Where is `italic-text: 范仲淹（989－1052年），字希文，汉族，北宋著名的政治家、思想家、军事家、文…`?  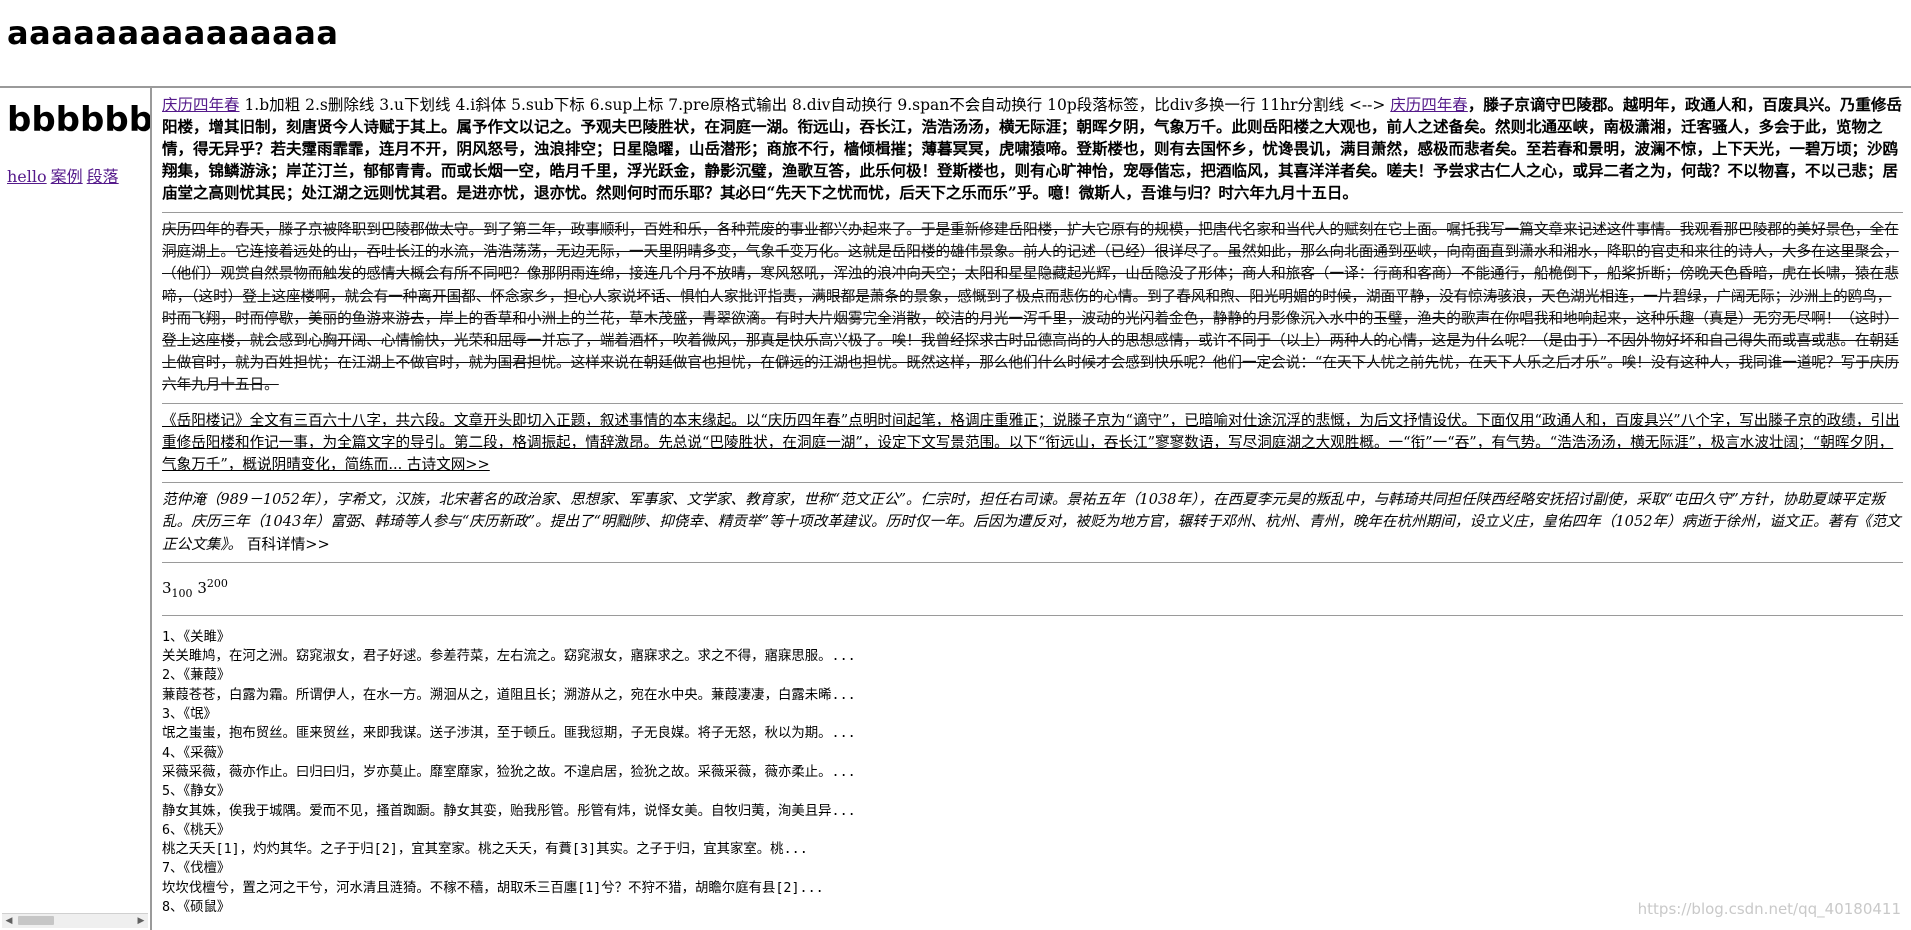 italic-text: 范仲淹（989－1052年），字希文，汉族，北宋著名的政治家、思想家、军事家、文… is located at coordinates (1031, 522).